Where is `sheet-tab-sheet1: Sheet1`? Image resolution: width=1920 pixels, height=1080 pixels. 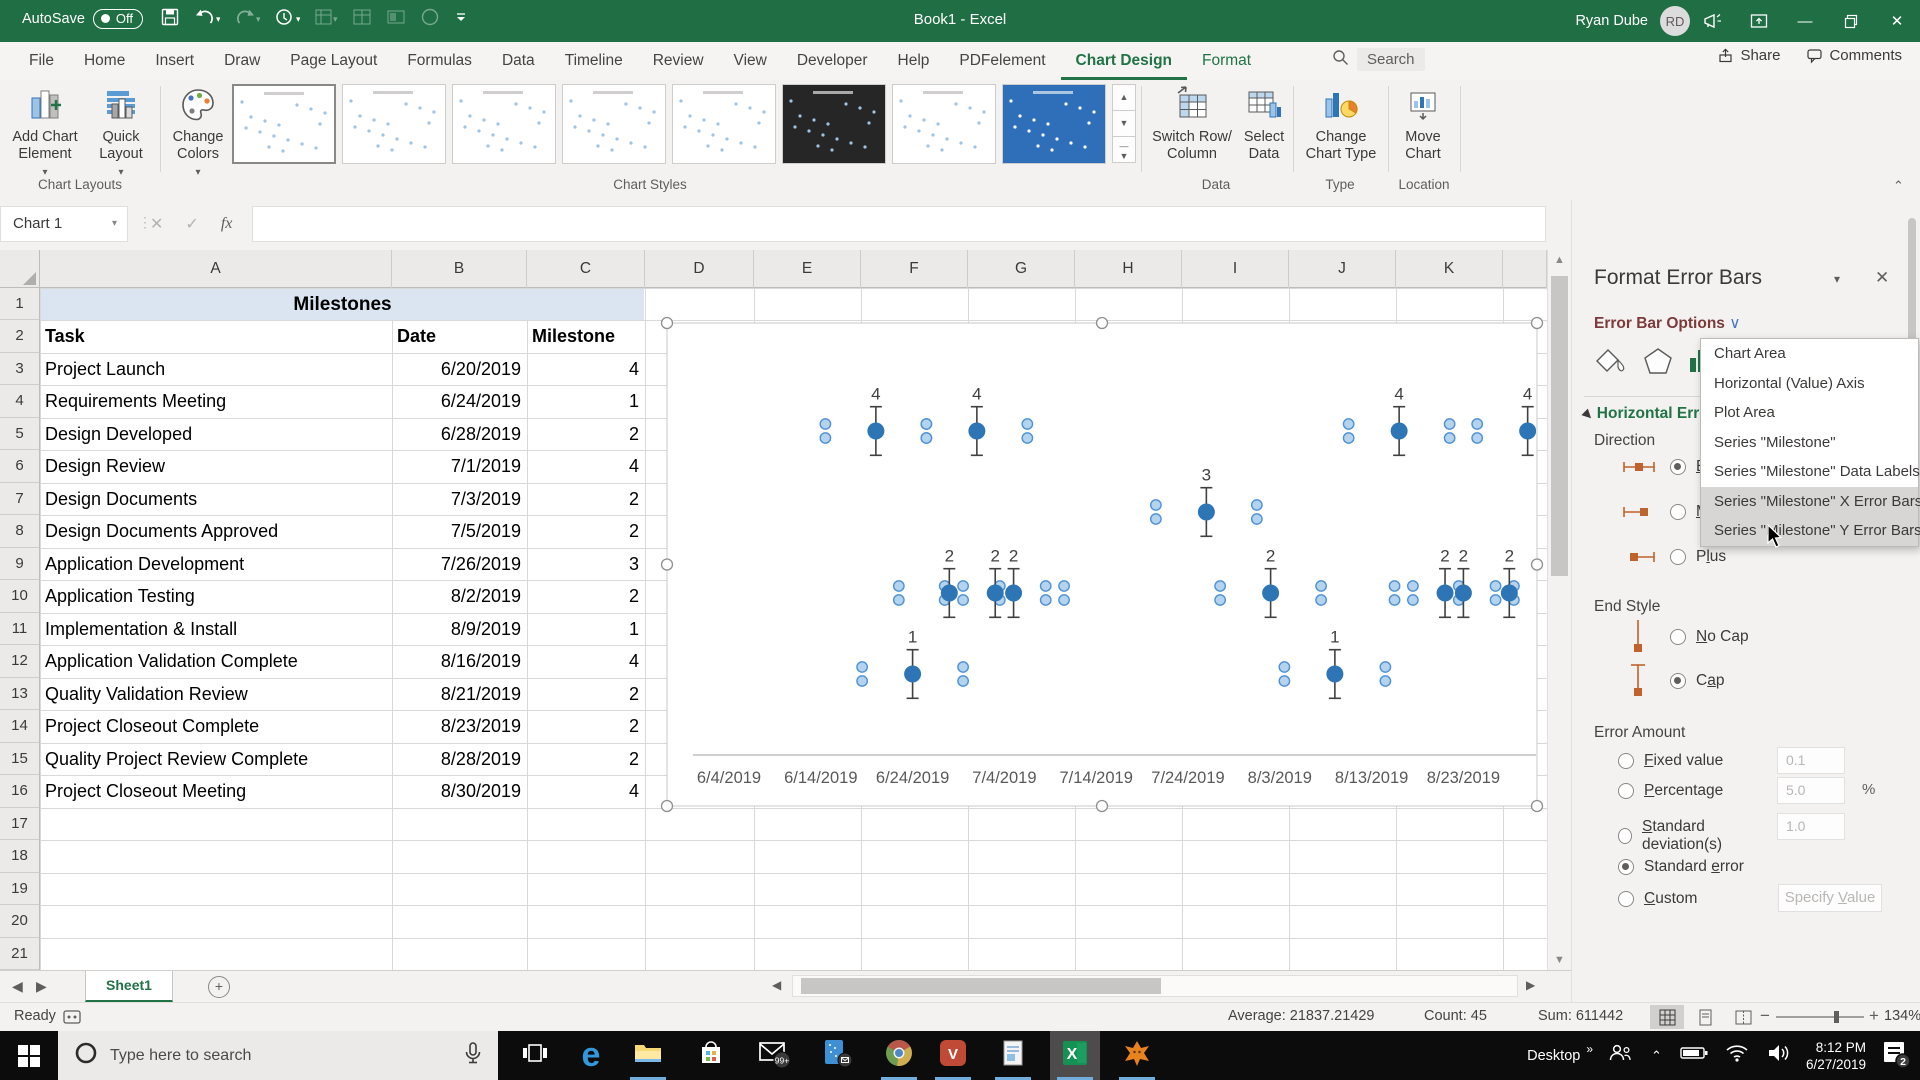
sheet-tab-sheet1: Sheet1 is located at coordinates (129, 986).